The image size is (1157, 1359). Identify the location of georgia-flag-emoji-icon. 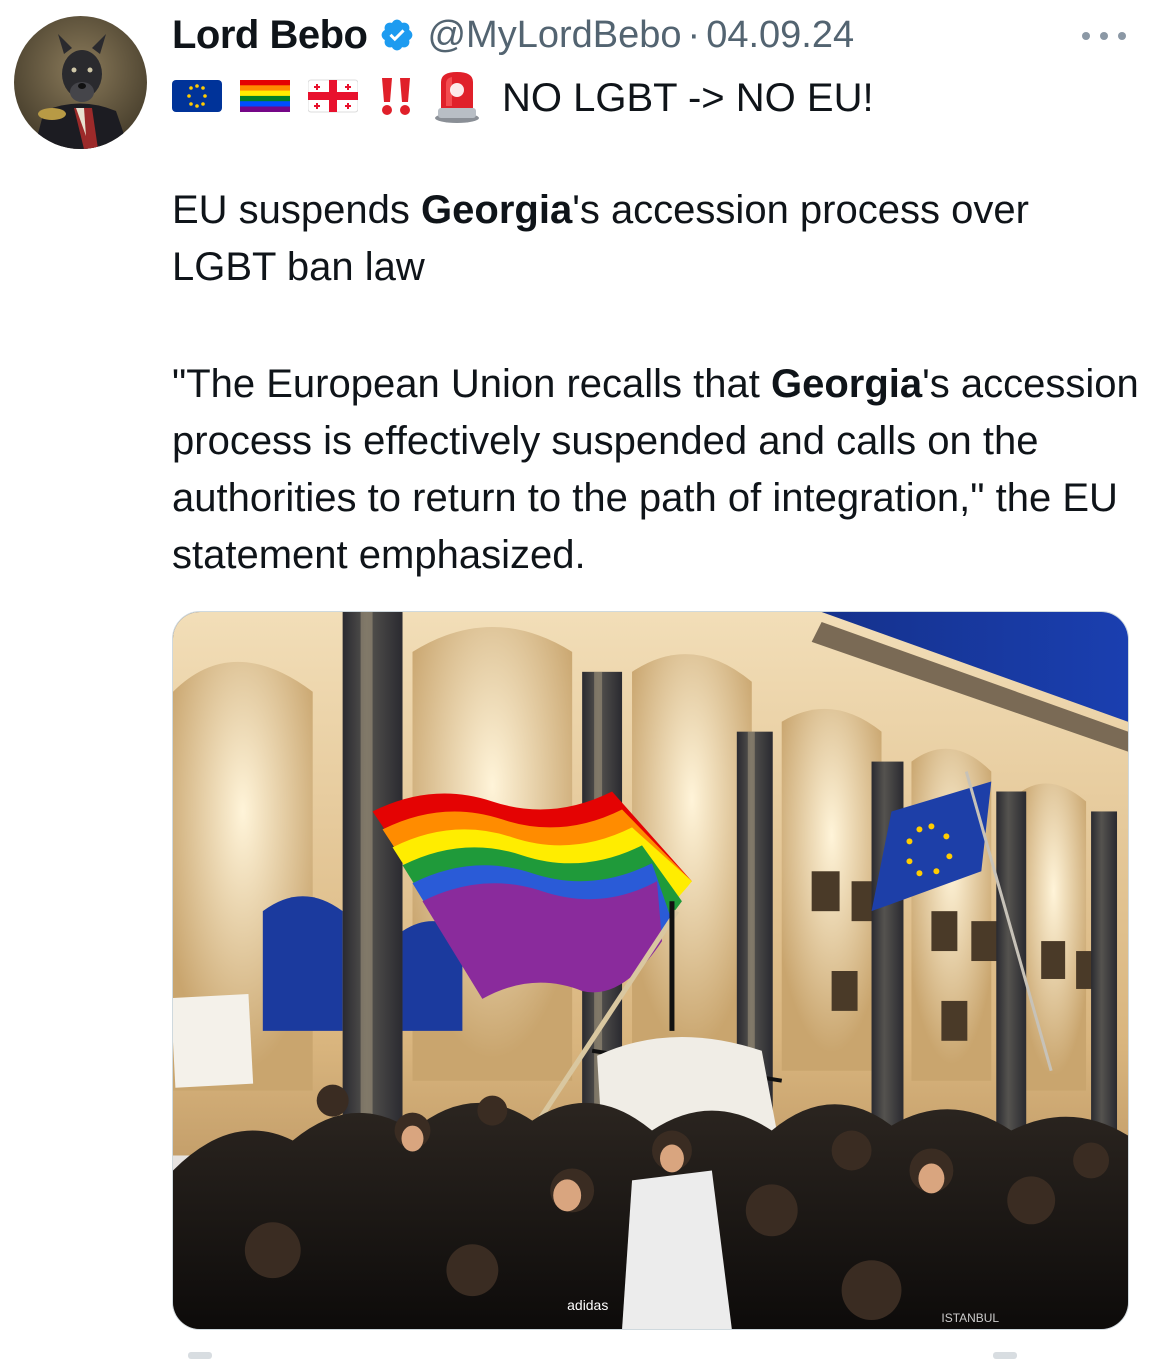
(333, 98).